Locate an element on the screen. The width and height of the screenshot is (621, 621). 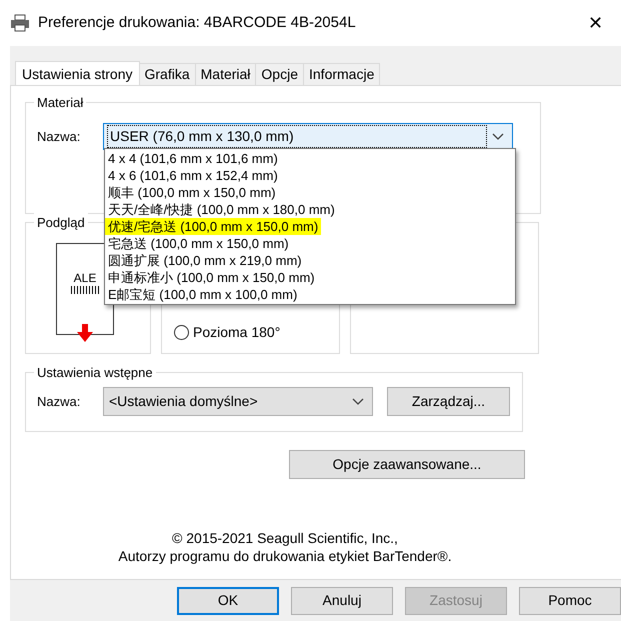
radio-label: Pozioma 180° is located at coordinates (236, 332).